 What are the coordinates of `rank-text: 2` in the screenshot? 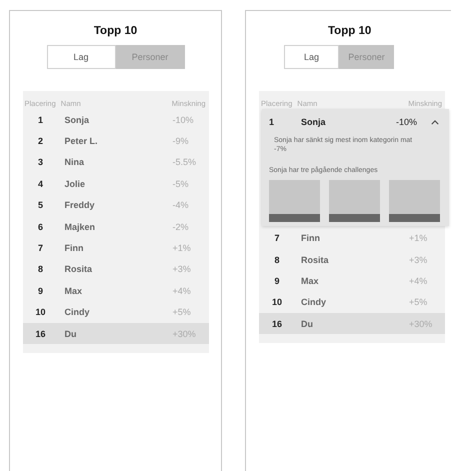 It's located at (40, 141).